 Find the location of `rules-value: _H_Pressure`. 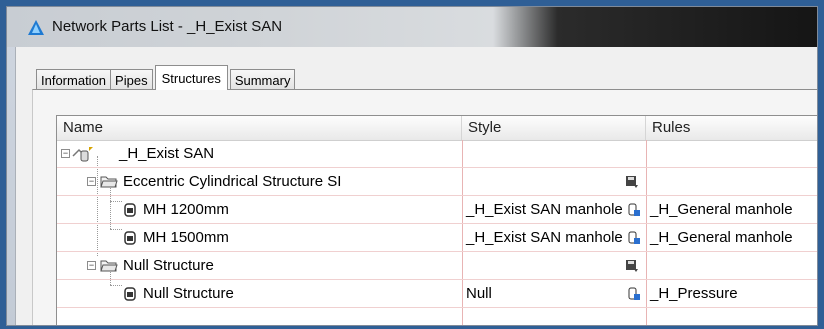

rules-value: _H_Pressure is located at coordinates (731, 294).